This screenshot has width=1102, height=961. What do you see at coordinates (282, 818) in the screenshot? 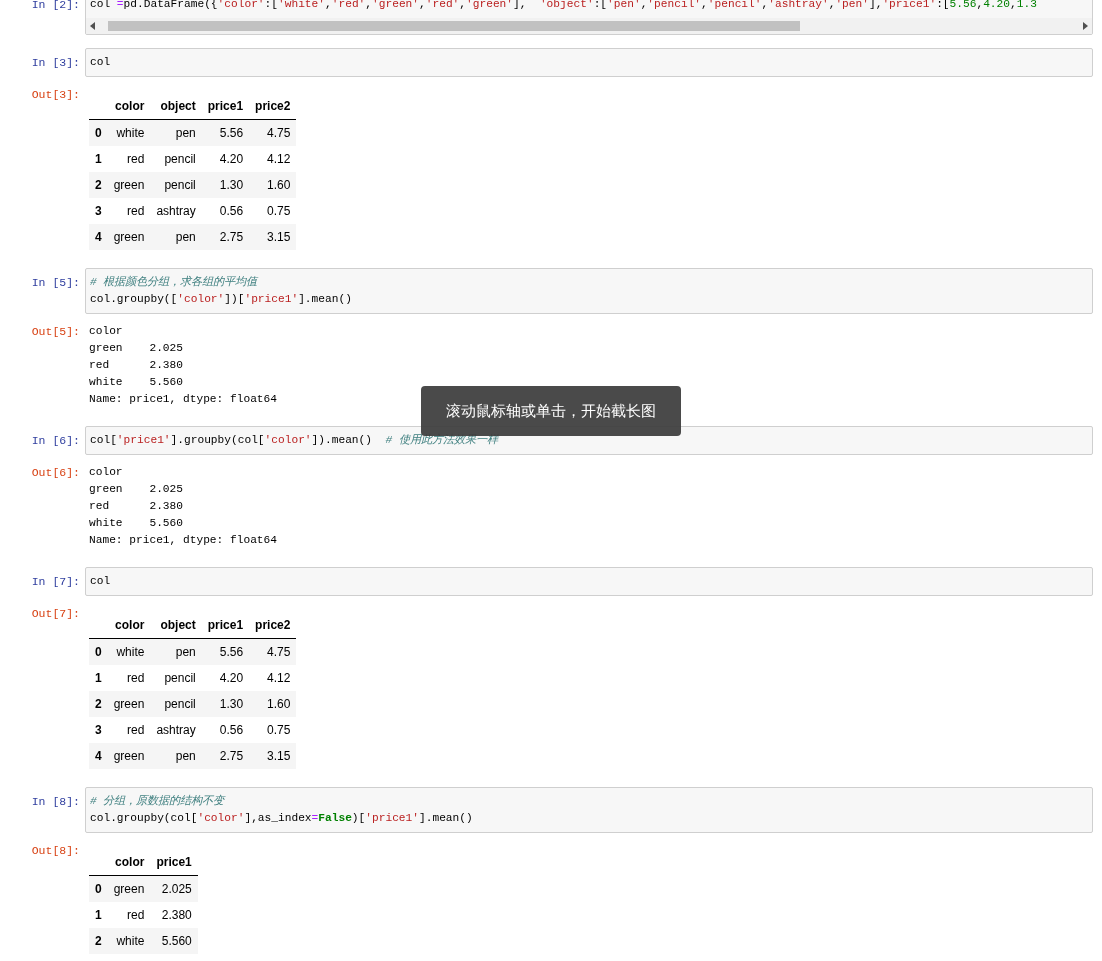
I see `code-line: col.groupby(col['color'],as_index=False)['price1'].mean()` at bounding box center [282, 818].